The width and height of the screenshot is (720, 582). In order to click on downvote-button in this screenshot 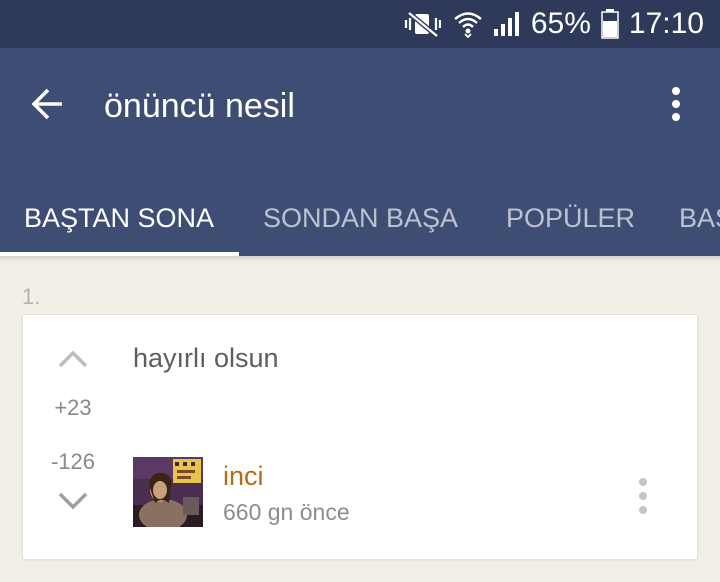, I will do `click(73, 503)`.